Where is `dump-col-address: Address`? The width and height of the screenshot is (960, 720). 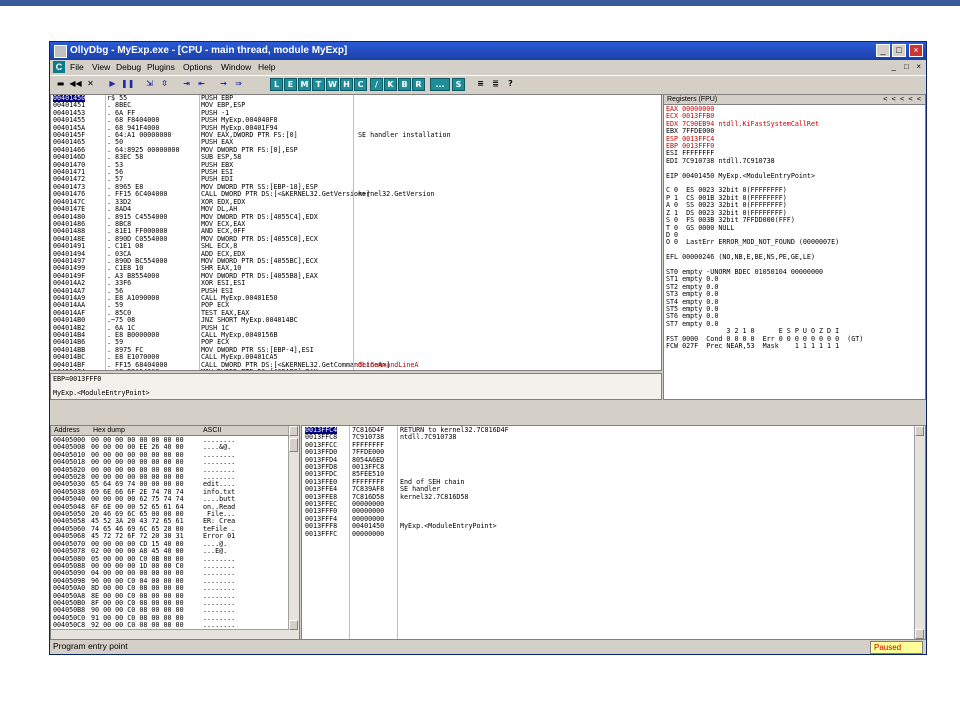 dump-col-address: Address is located at coordinates (67, 430).